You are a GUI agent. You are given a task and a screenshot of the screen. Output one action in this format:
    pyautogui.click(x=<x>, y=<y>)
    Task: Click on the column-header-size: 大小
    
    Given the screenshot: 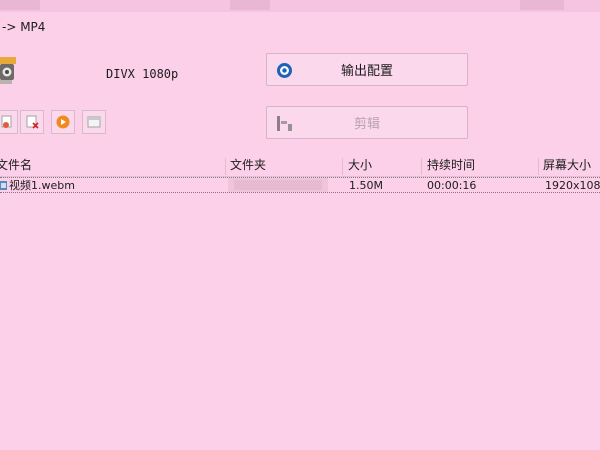 What is the action you would take?
    pyautogui.click(x=360, y=166)
    